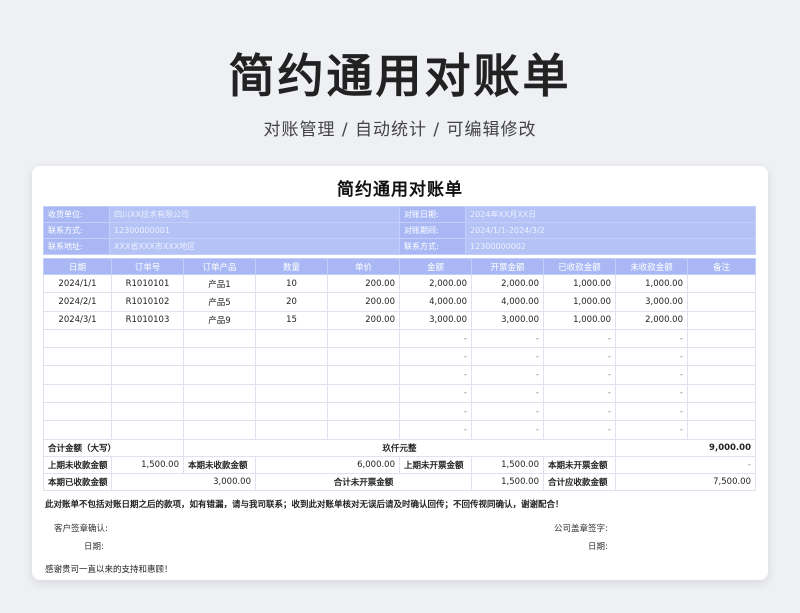 The width and height of the screenshot is (800, 613). What do you see at coordinates (219, 302) in the screenshot?
I see `table-cell: 产品5` at bounding box center [219, 302].